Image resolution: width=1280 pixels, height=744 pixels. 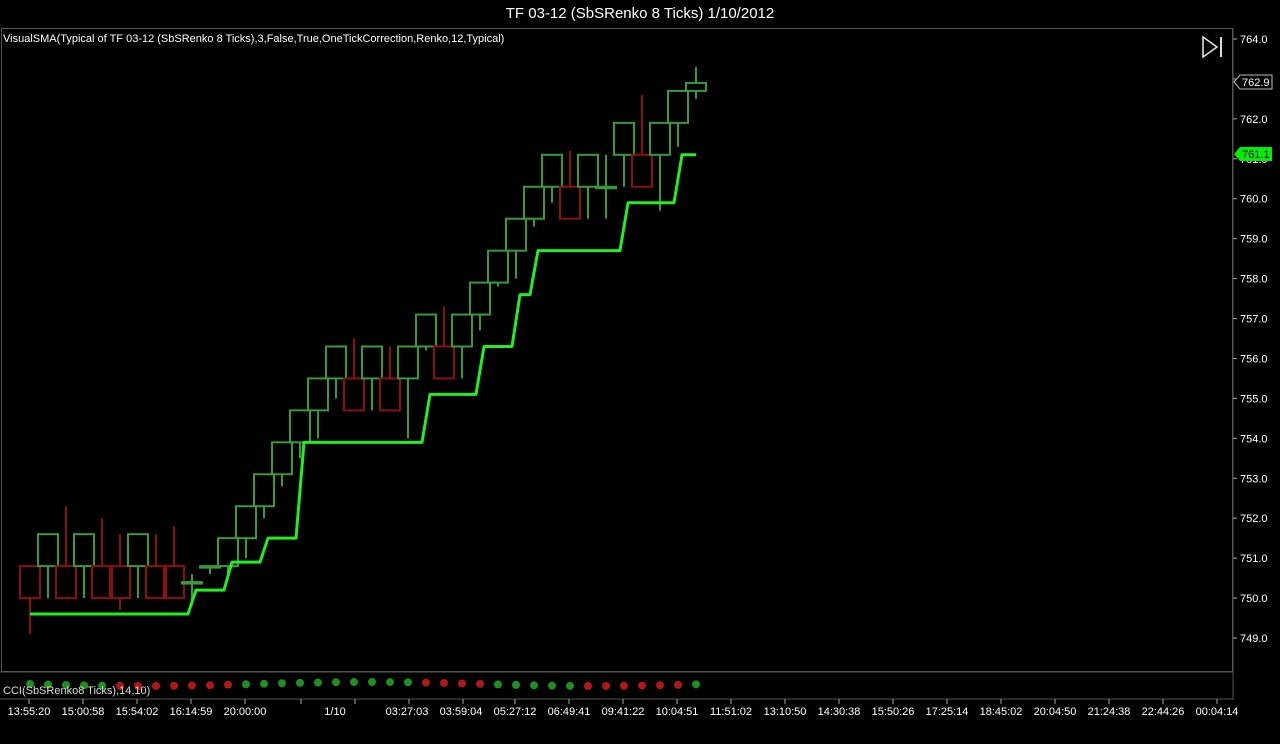 I want to click on time-tick-label: 00:04:14, so click(x=1217, y=712).